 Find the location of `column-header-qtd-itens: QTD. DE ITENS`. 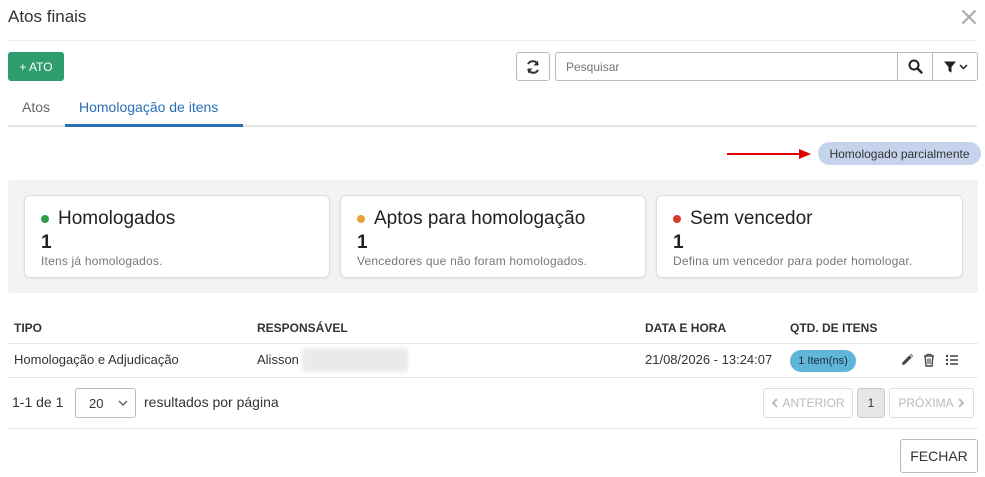

column-header-qtd-itens: QTD. DE ITENS is located at coordinates (834, 328).